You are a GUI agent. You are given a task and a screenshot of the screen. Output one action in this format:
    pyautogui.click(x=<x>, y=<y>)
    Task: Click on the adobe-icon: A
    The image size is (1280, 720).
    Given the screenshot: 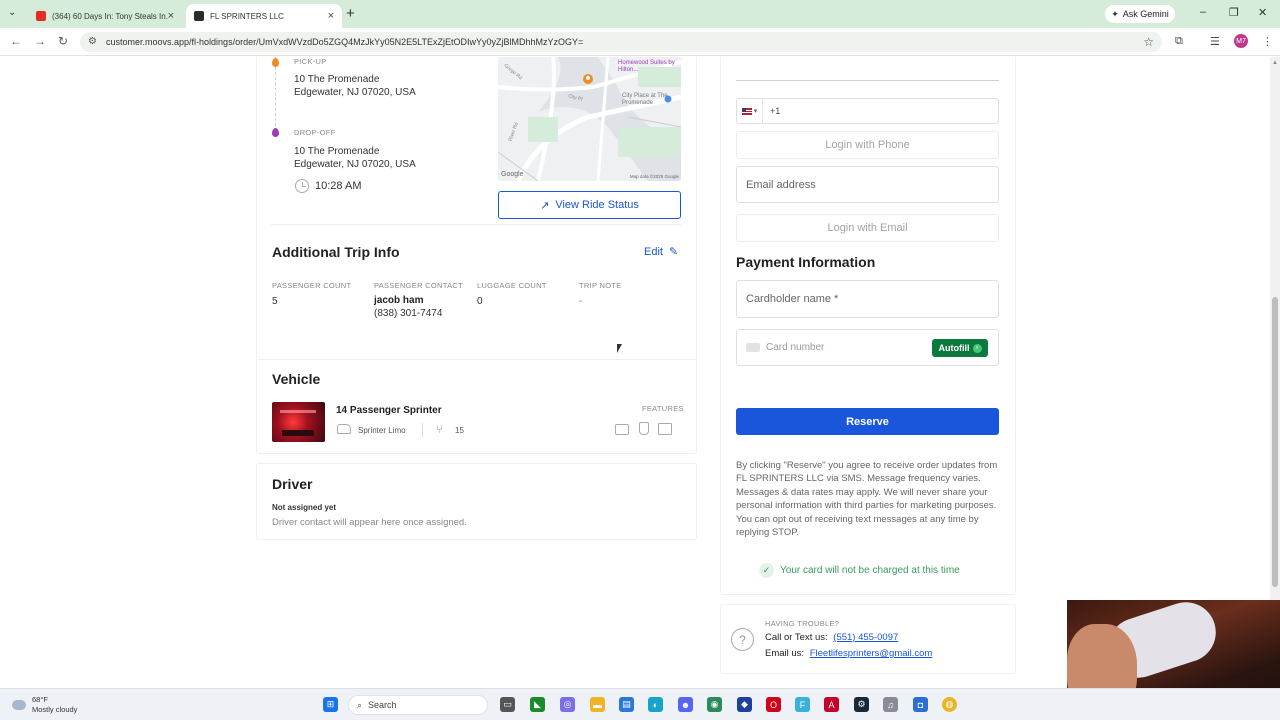 What is the action you would take?
    pyautogui.click(x=831, y=704)
    